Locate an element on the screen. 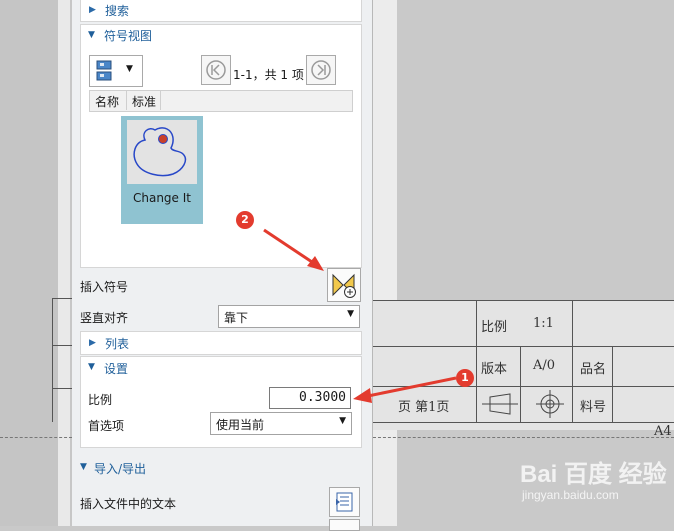  watermark-url: jingyan.baidu.com is located at coordinates (570, 495).